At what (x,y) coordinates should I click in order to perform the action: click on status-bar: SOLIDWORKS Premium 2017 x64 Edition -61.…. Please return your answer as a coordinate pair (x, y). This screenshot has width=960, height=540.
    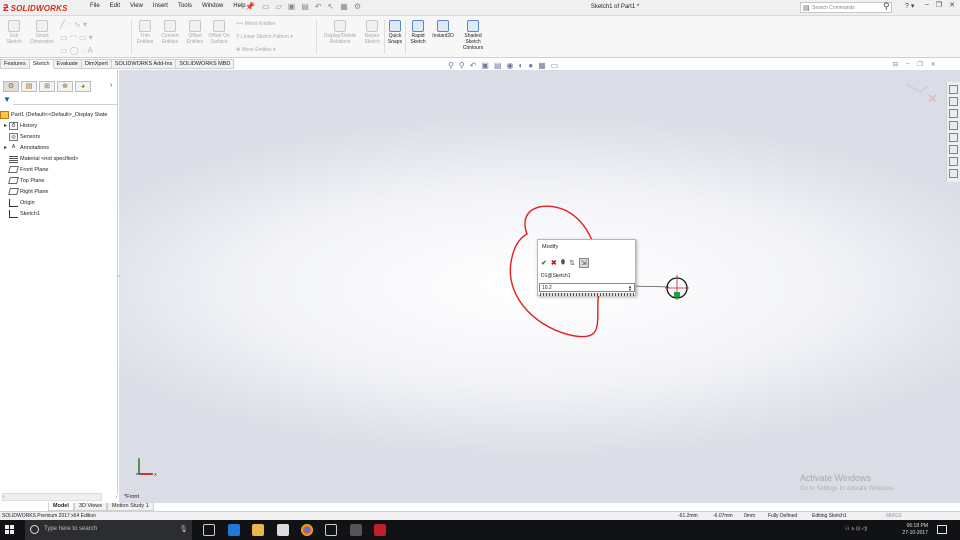
    Looking at the image, I should click on (480, 515).